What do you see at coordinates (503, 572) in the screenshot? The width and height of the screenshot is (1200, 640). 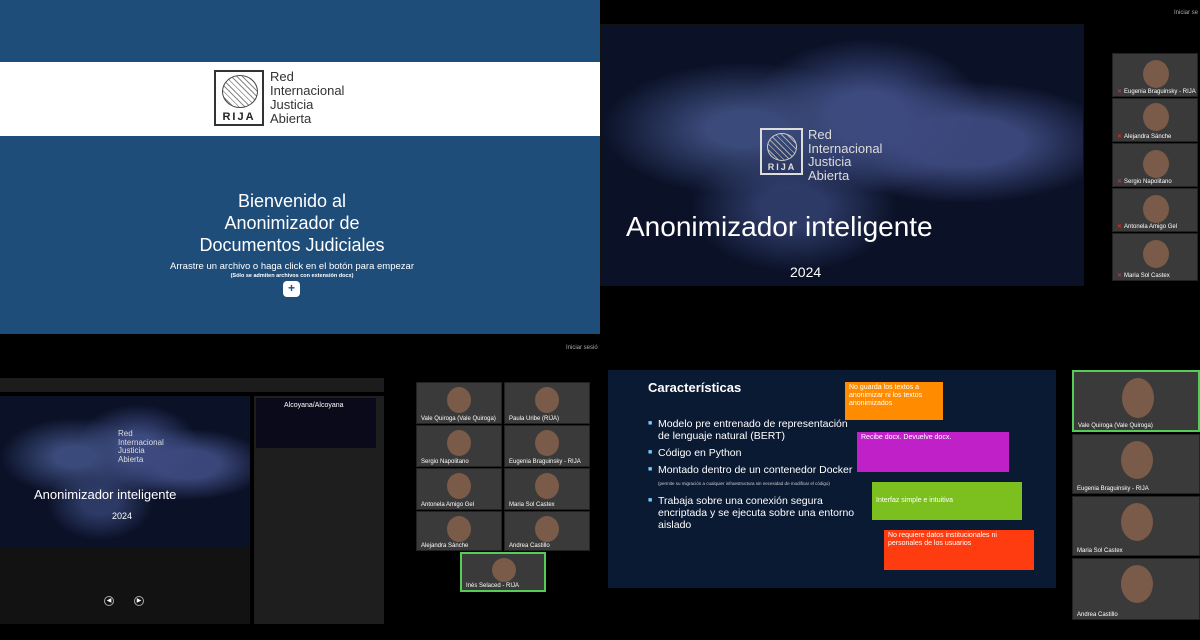 I see `participant-tile-active-speaker: Inés Selaced - RIJA` at bounding box center [503, 572].